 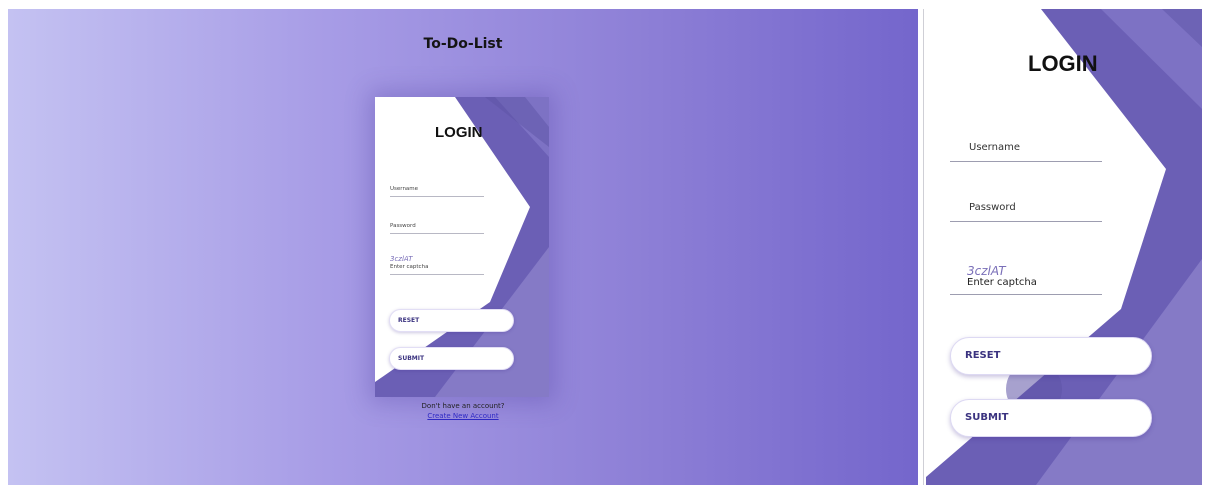 I want to click on password-field-zoomed: Password, so click(x=1026, y=212).